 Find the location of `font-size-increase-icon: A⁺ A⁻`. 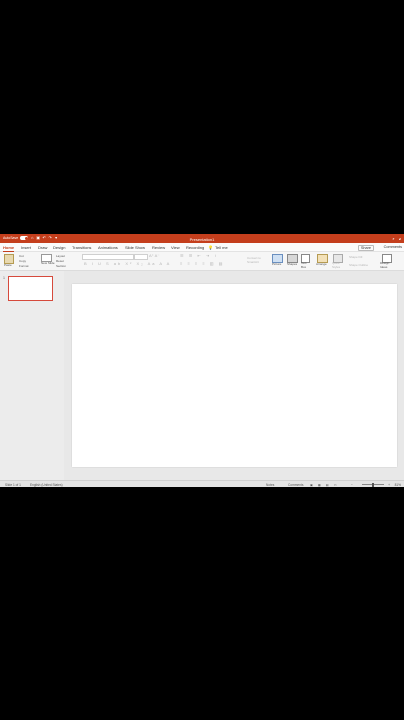

font-size-increase-icon: A⁺ A⁻ is located at coordinates (154, 255).